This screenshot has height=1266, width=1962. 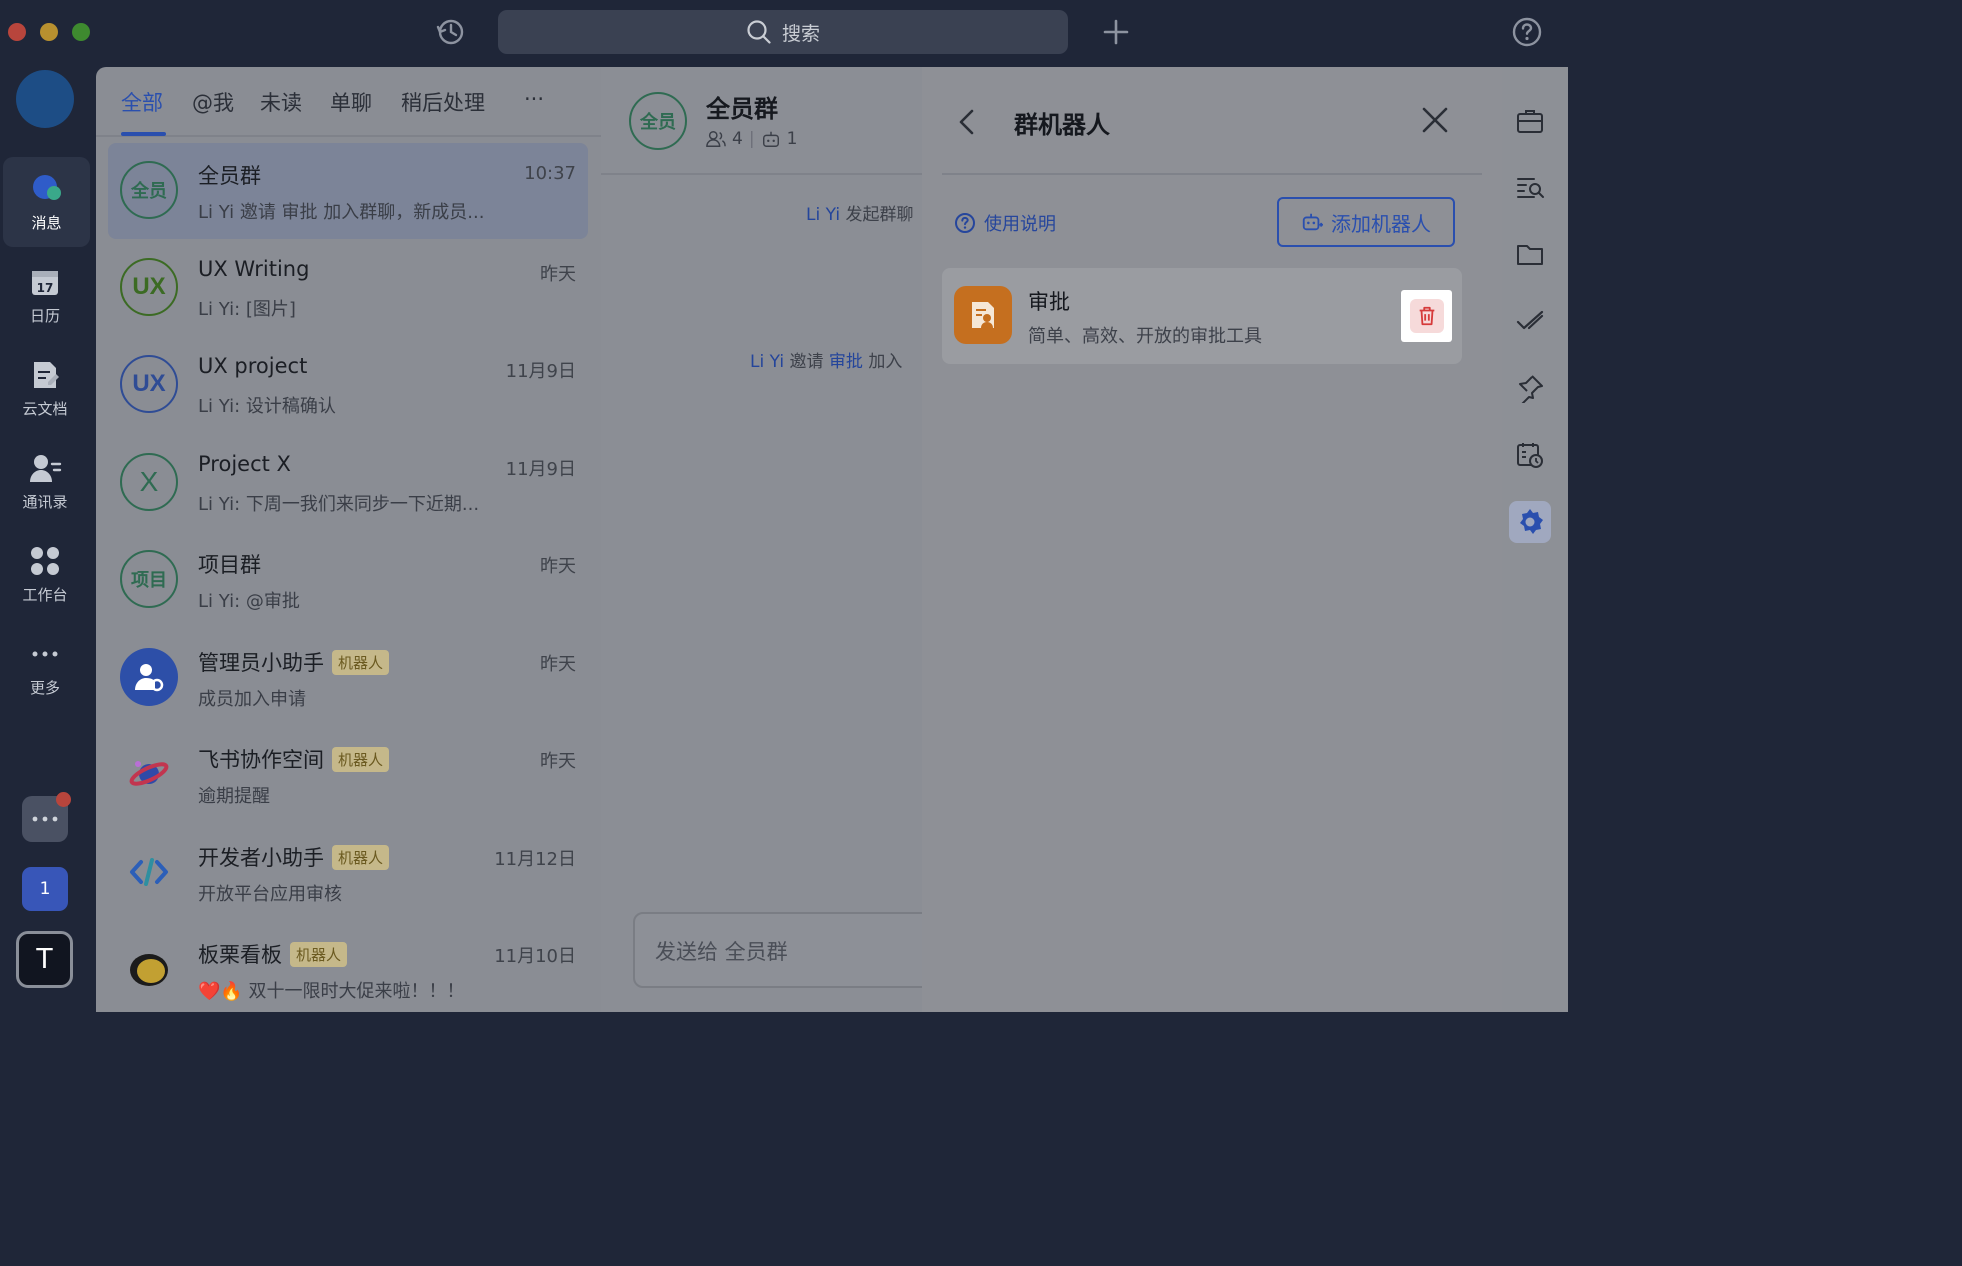 What do you see at coordinates (1020, 224) in the screenshot?
I see `help-label: 使用说明` at bounding box center [1020, 224].